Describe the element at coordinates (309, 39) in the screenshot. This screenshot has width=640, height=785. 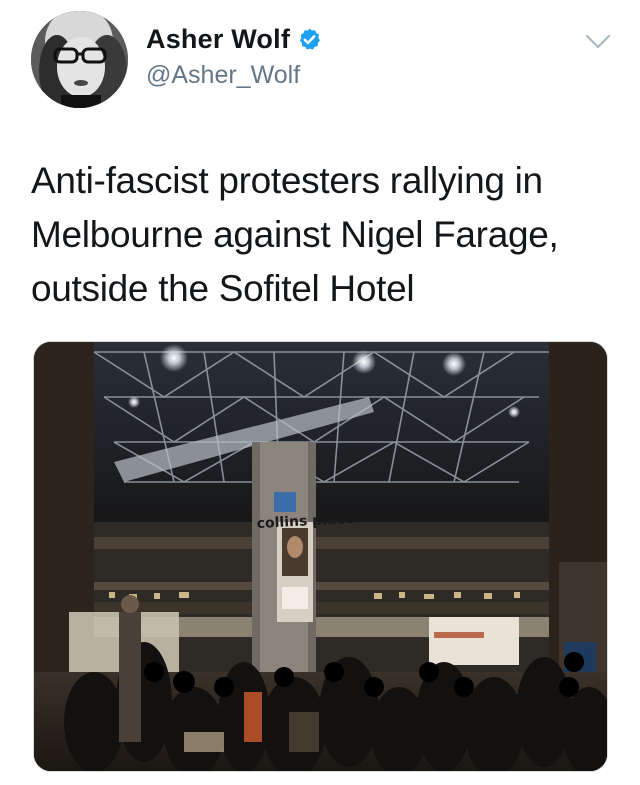
I see `verified-badge-icon` at that location.